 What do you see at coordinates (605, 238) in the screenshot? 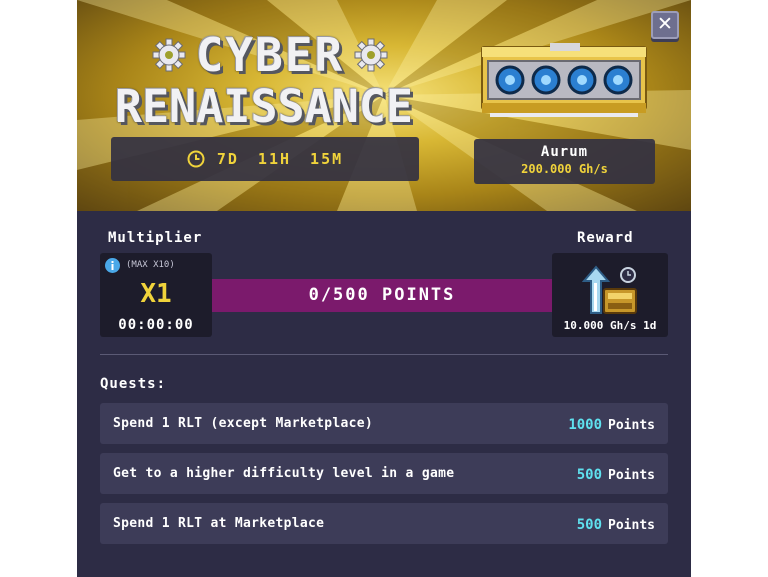
I see `reward-label: Reward` at bounding box center [605, 238].